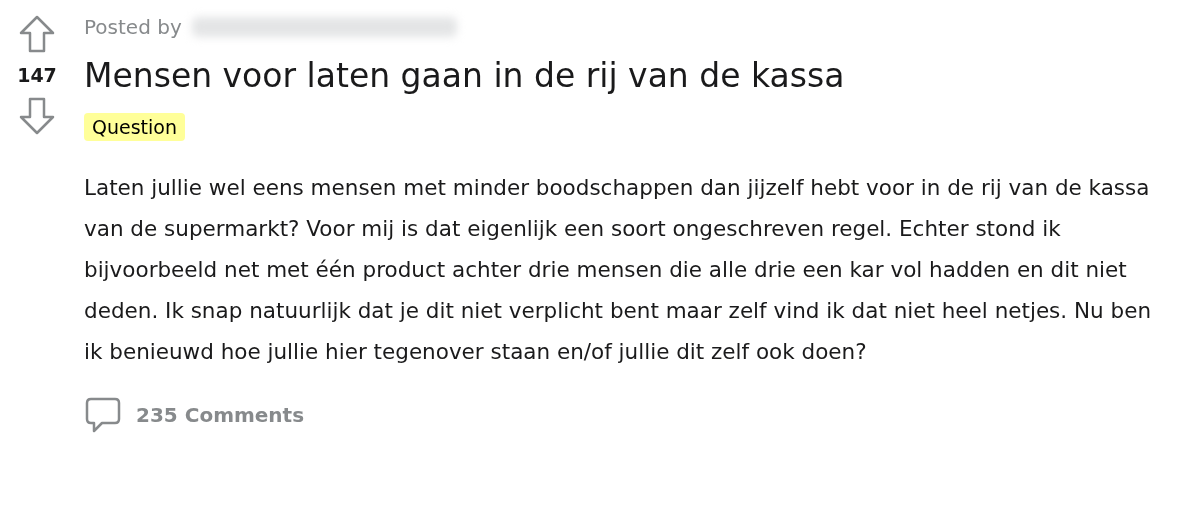 The image size is (1182, 530). I want to click on speech-bubble-icon, so click(103, 415).